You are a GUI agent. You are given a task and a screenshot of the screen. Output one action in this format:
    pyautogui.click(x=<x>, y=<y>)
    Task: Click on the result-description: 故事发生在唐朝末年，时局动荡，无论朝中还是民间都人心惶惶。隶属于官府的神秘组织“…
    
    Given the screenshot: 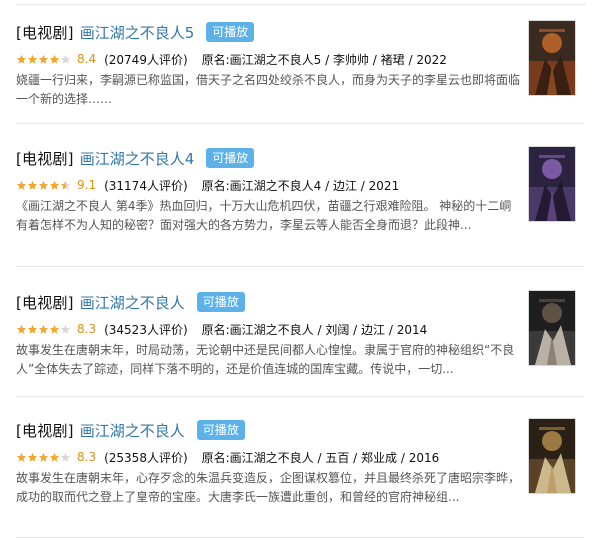 What is the action you would take?
    pyautogui.click(x=265, y=359)
    